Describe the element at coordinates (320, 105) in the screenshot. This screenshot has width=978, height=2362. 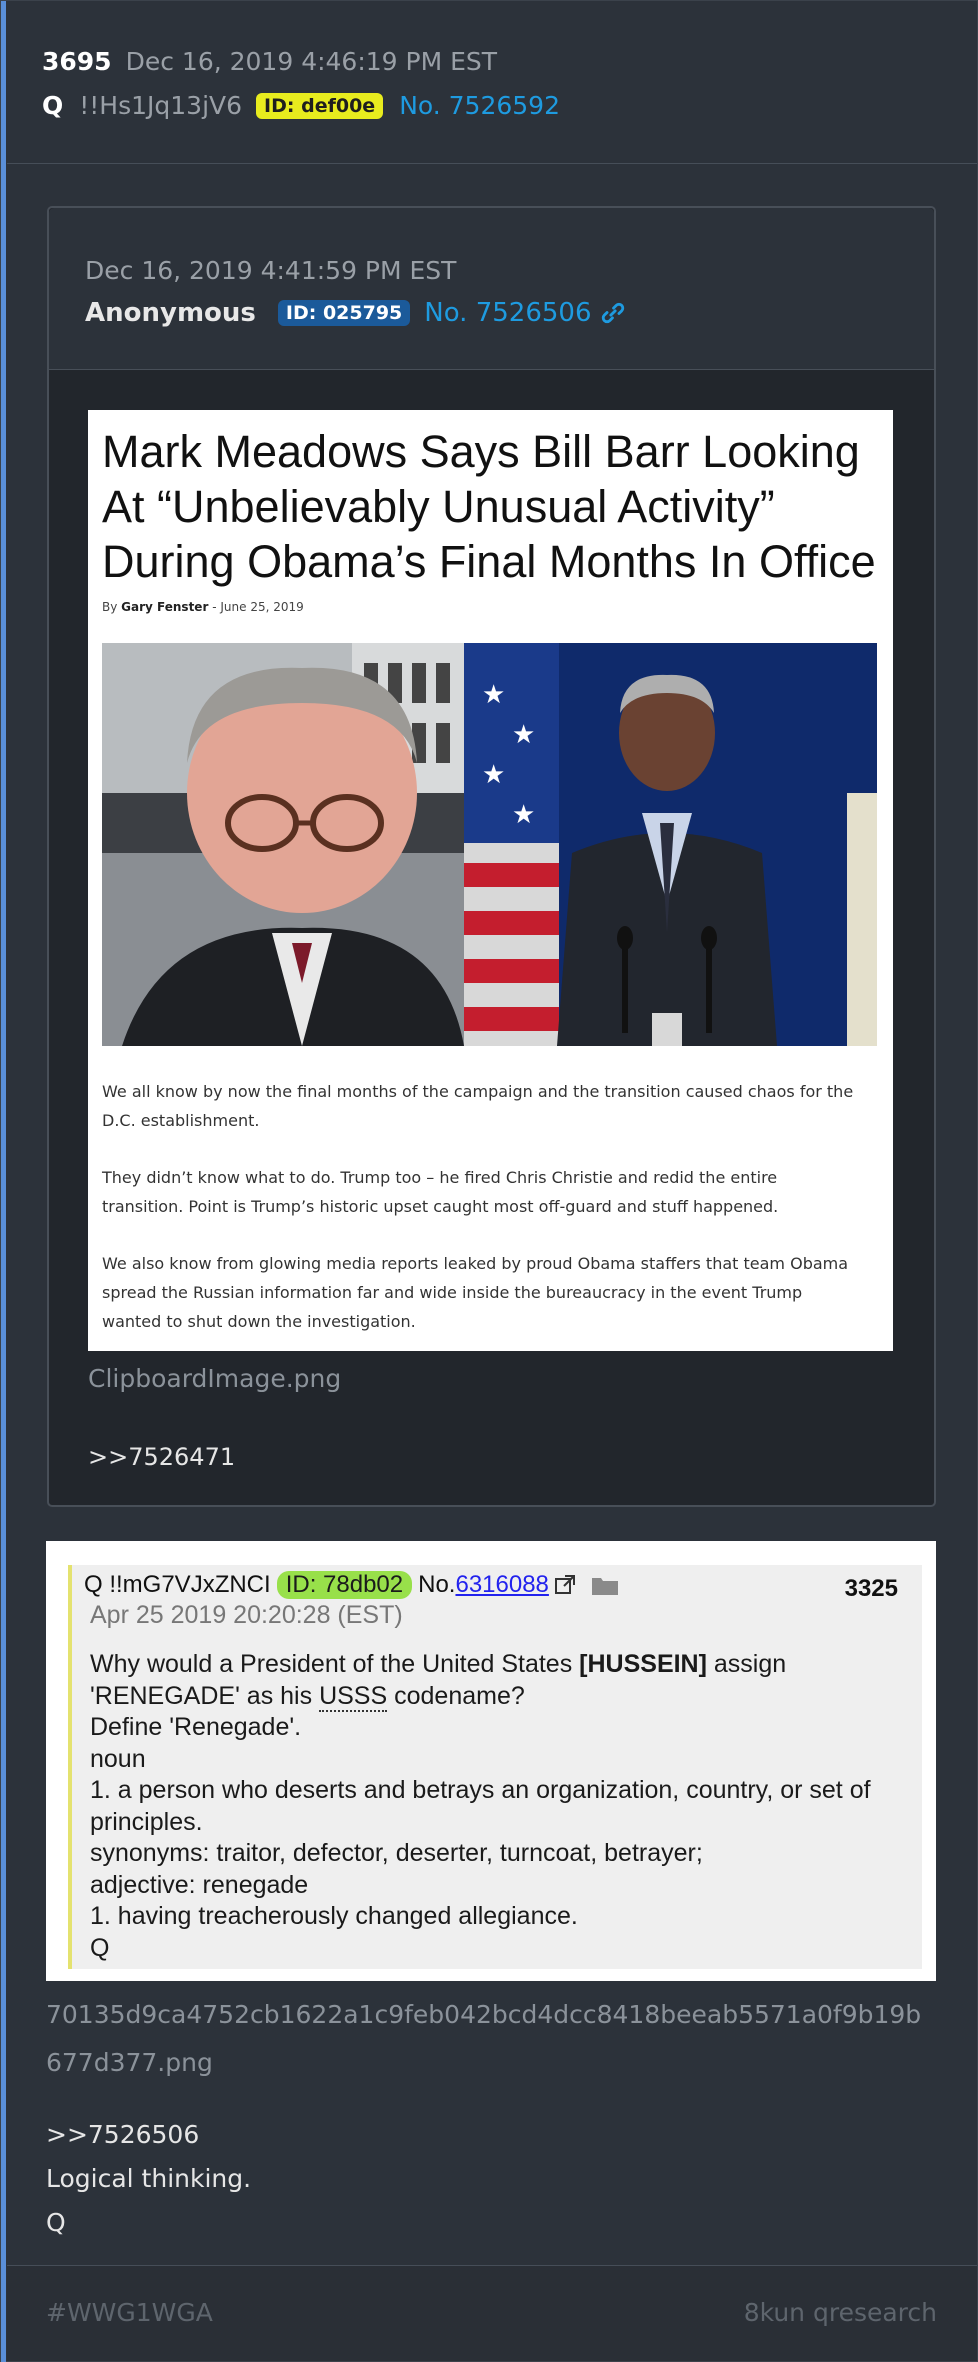
I see `post-id-badge: ID: def00e` at that location.